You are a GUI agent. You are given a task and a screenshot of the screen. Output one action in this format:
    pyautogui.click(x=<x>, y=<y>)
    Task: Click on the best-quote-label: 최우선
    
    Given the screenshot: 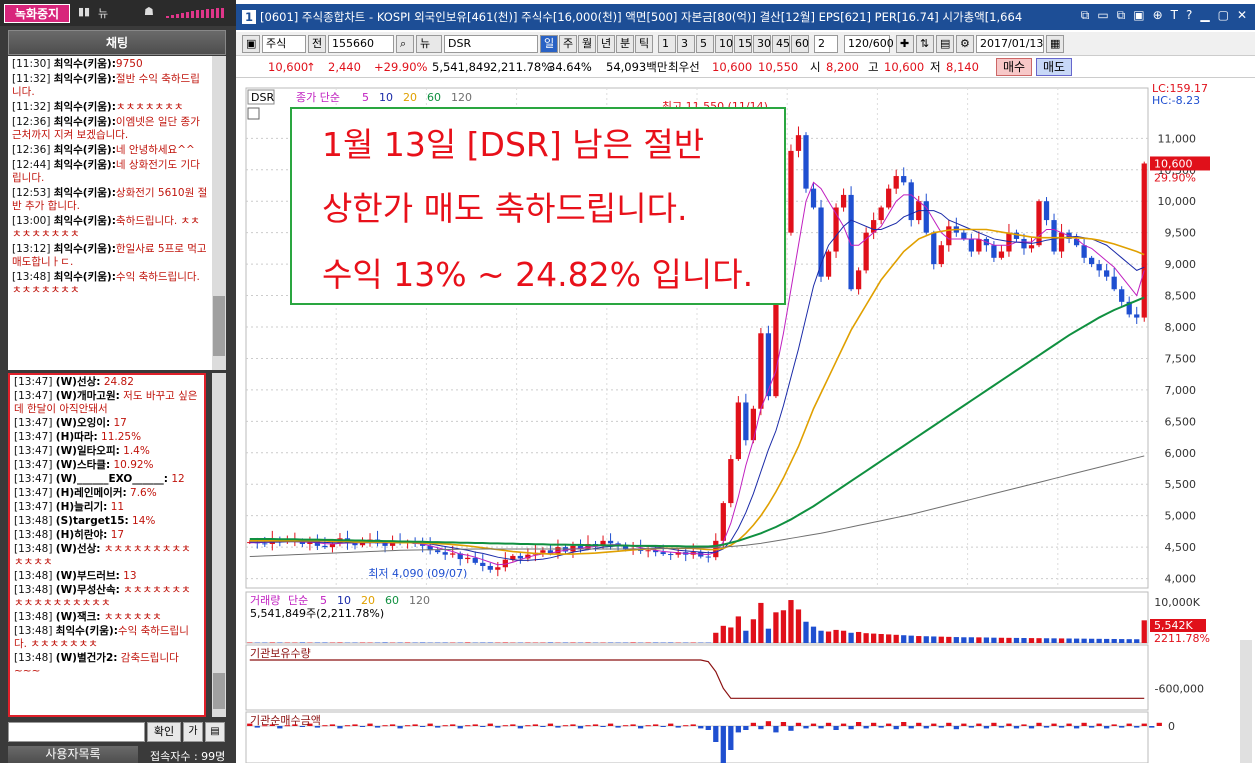 What is the action you would take?
    pyautogui.click(x=684, y=67)
    